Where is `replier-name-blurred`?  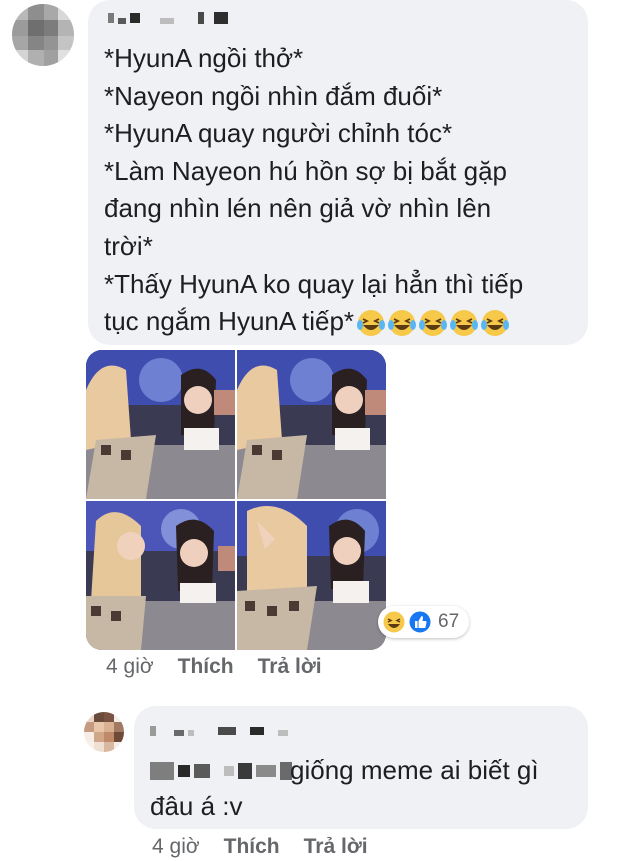
replier-name-blurred is located at coordinates (219, 731).